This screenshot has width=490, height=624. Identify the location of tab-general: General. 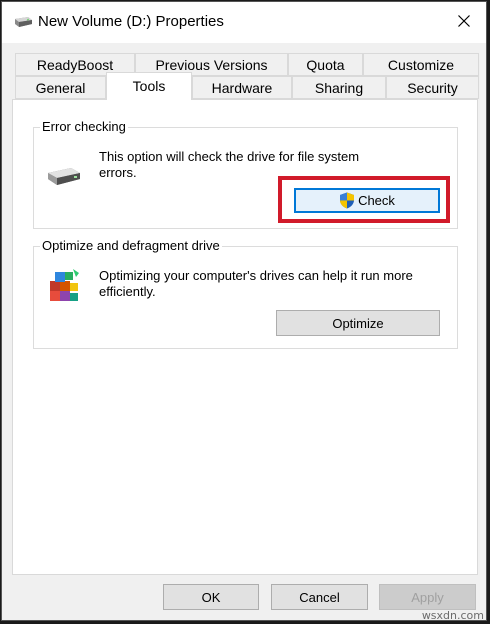
(60, 87).